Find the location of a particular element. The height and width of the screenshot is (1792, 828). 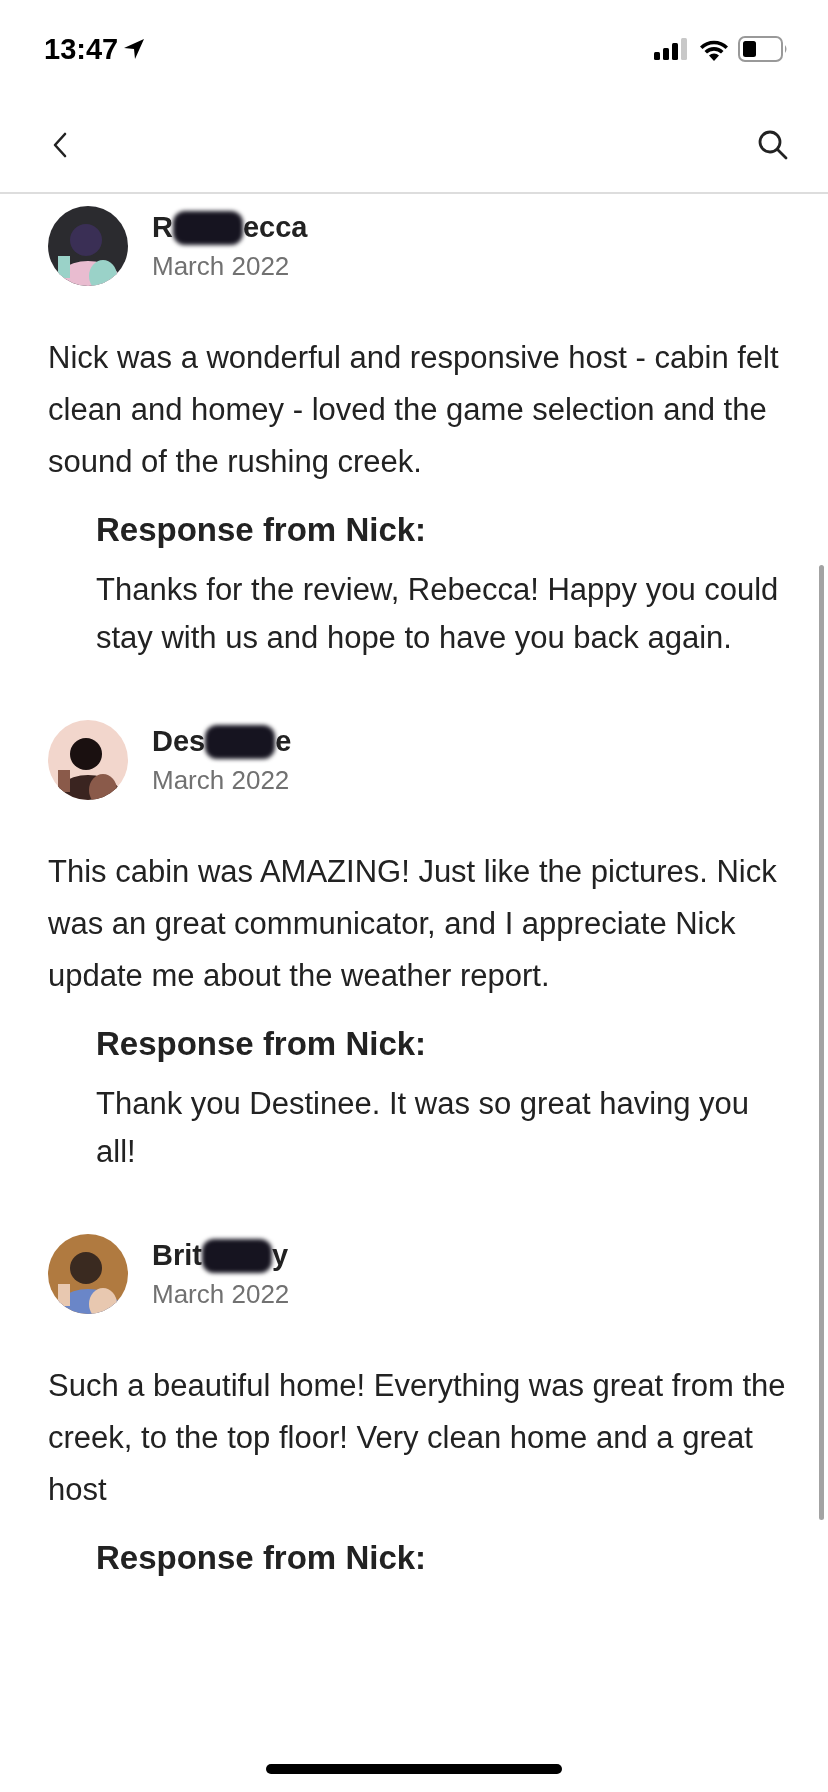

review-text: This cabin was AMAZING! Just like the pictures. Nick was an great communicator, and I appreciate Nick update me about the weather report. is located at coordinates (413, 924).